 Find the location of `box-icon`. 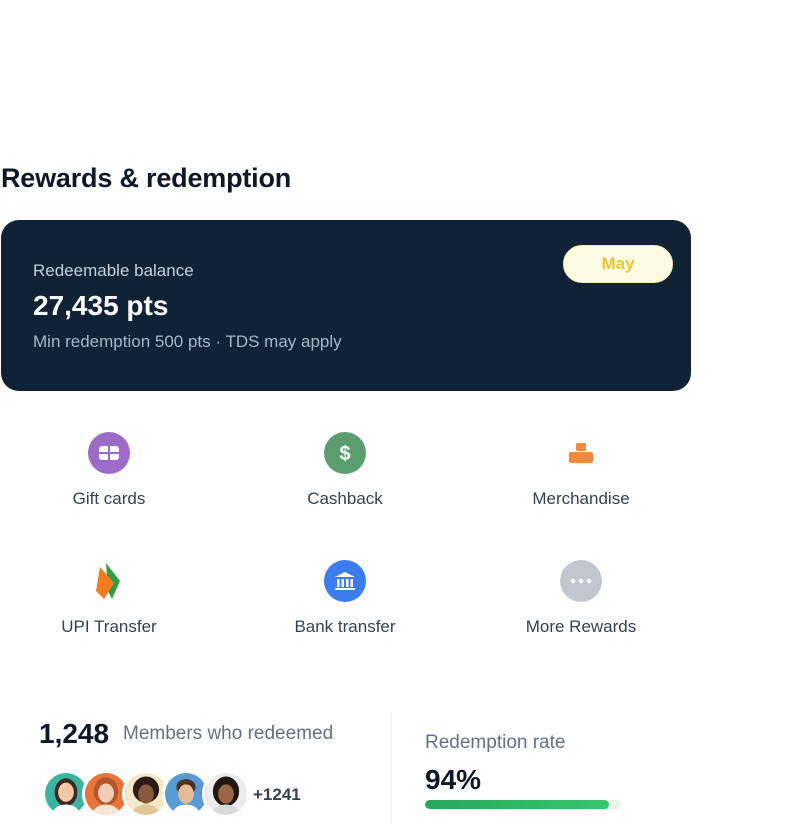

box-icon is located at coordinates (581, 453).